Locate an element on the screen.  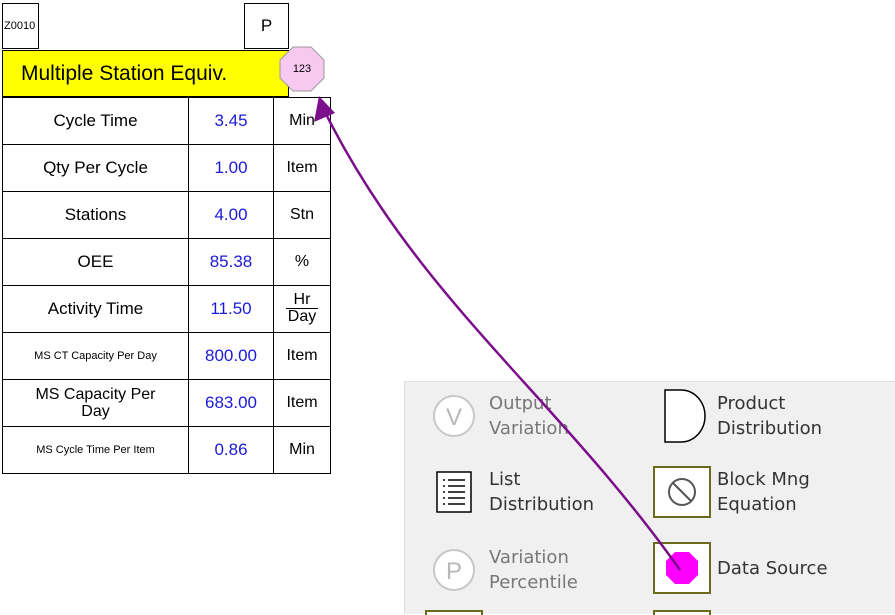
badge-octagon: 123 is located at coordinates (302, 69).